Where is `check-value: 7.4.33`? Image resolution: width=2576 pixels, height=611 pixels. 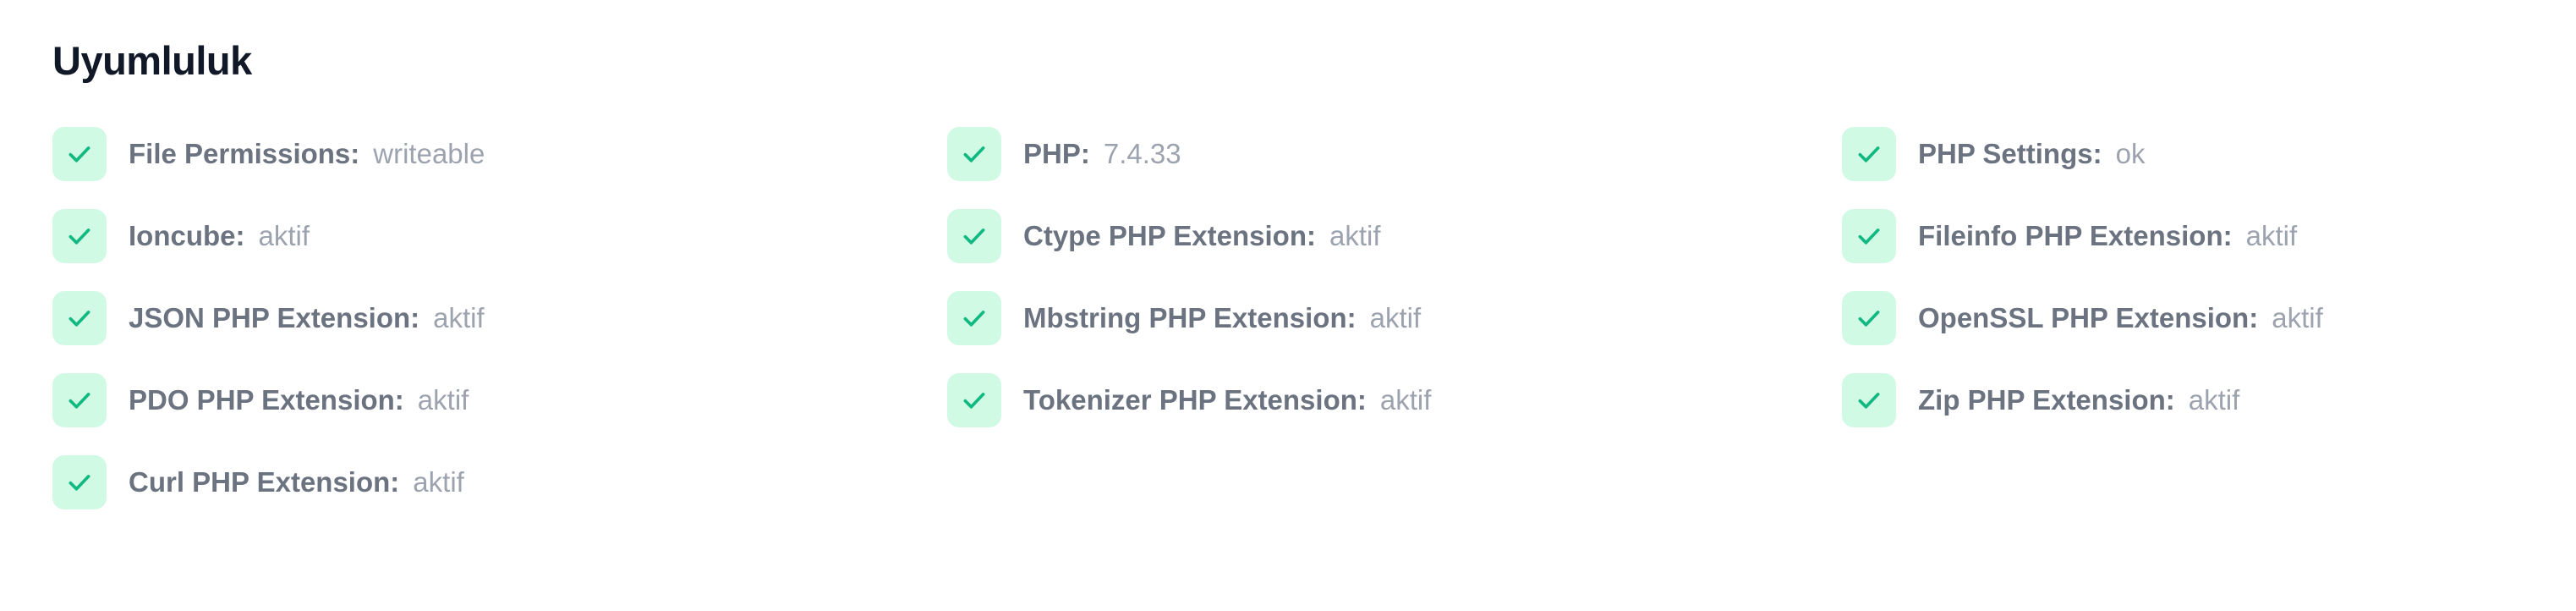
check-value: 7.4.33 is located at coordinates (1142, 153).